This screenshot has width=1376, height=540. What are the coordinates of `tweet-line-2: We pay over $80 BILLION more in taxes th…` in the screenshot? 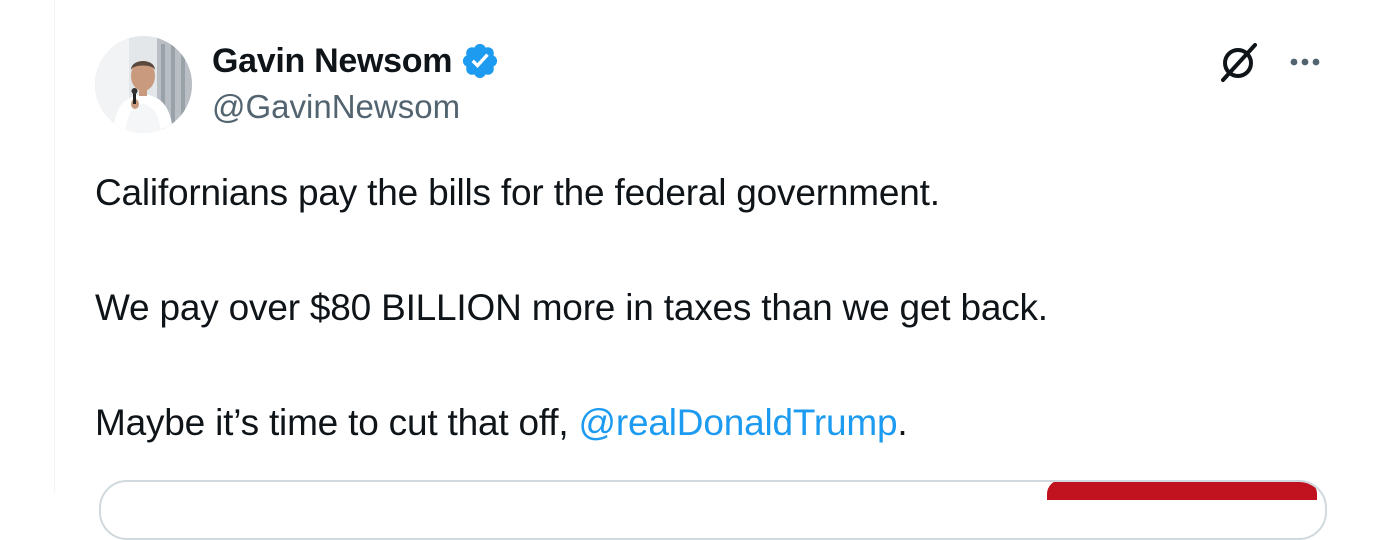 It's located at (571, 307).